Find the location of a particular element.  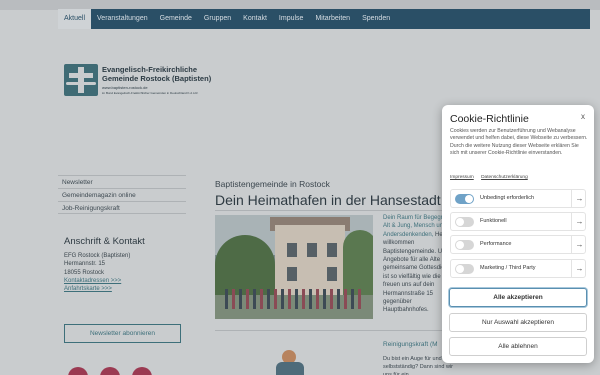

functional-toggle is located at coordinates (464, 222).